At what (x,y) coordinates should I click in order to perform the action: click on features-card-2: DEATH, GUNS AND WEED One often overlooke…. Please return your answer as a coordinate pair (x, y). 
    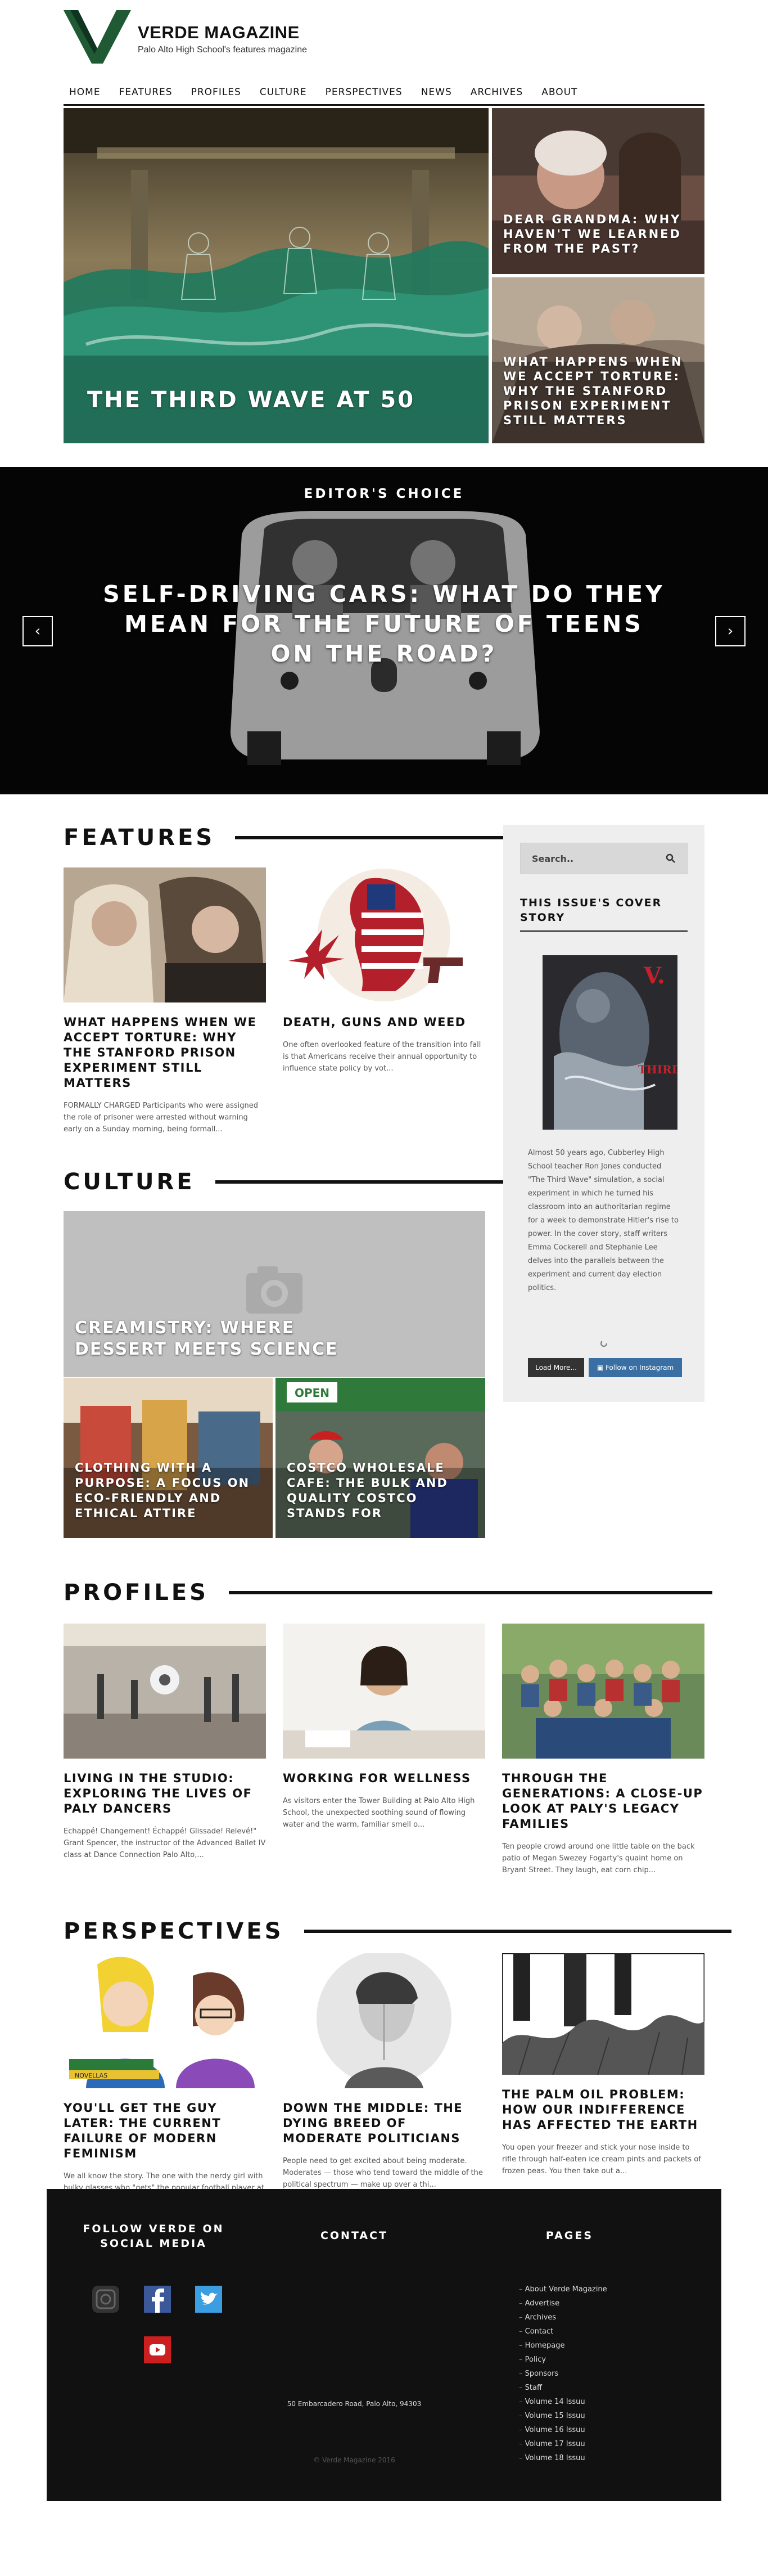
    Looking at the image, I should click on (384, 971).